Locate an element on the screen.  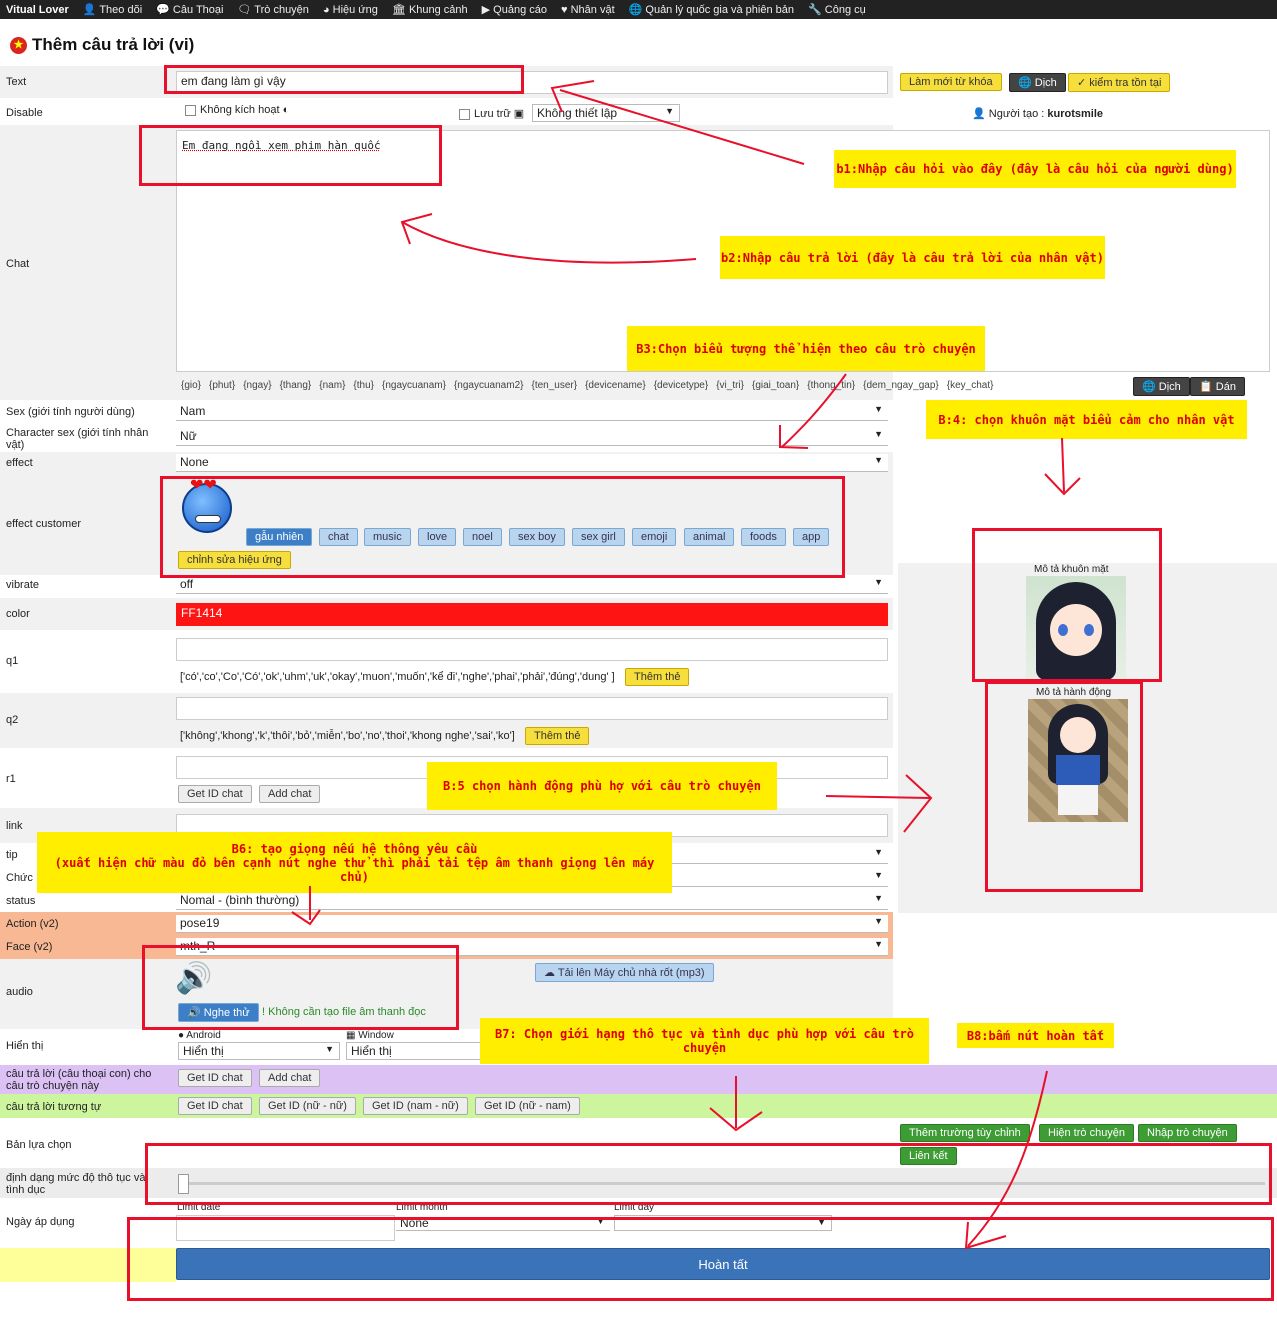
creator-label: Người tạo : is located at coordinates (1016, 114).